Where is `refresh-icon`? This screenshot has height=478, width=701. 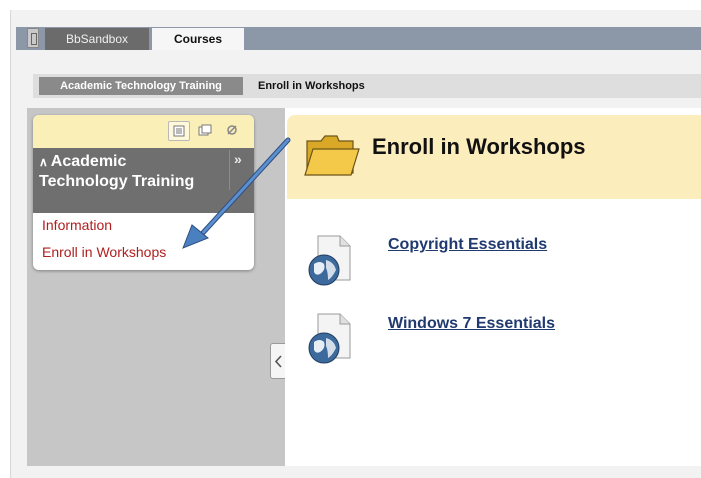 refresh-icon is located at coordinates (232, 131).